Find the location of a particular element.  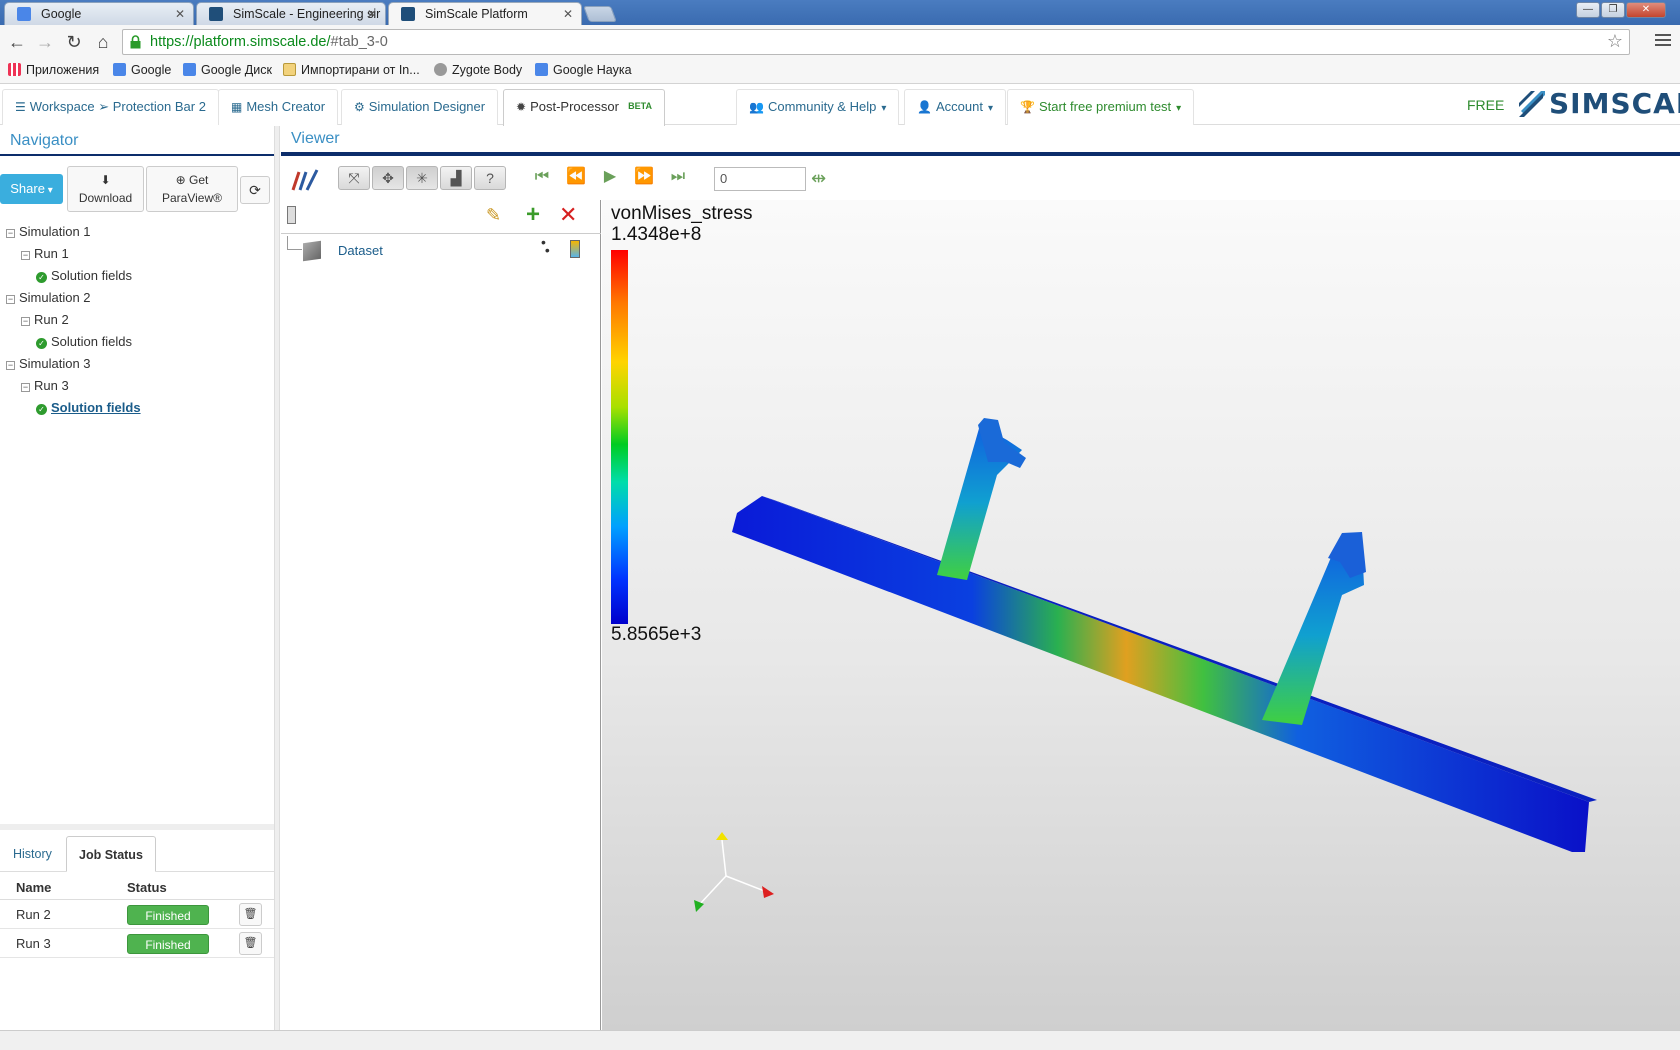

forward-arrow-icon: → is located at coordinates (45, 43).